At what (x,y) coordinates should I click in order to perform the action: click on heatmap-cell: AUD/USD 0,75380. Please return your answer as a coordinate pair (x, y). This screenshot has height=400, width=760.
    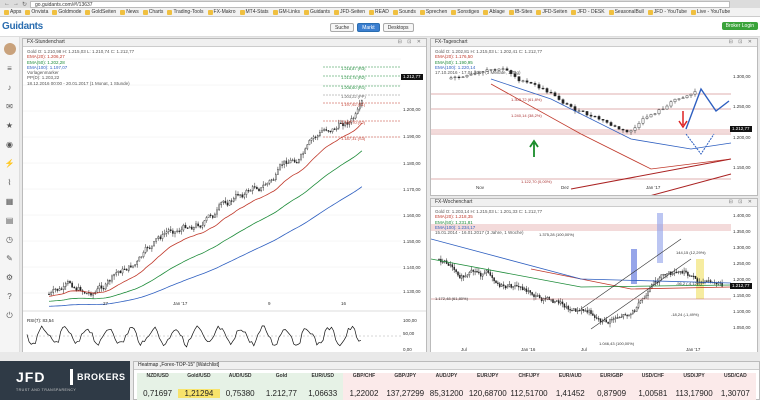
    Looking at the image, I should click on (240, 386).